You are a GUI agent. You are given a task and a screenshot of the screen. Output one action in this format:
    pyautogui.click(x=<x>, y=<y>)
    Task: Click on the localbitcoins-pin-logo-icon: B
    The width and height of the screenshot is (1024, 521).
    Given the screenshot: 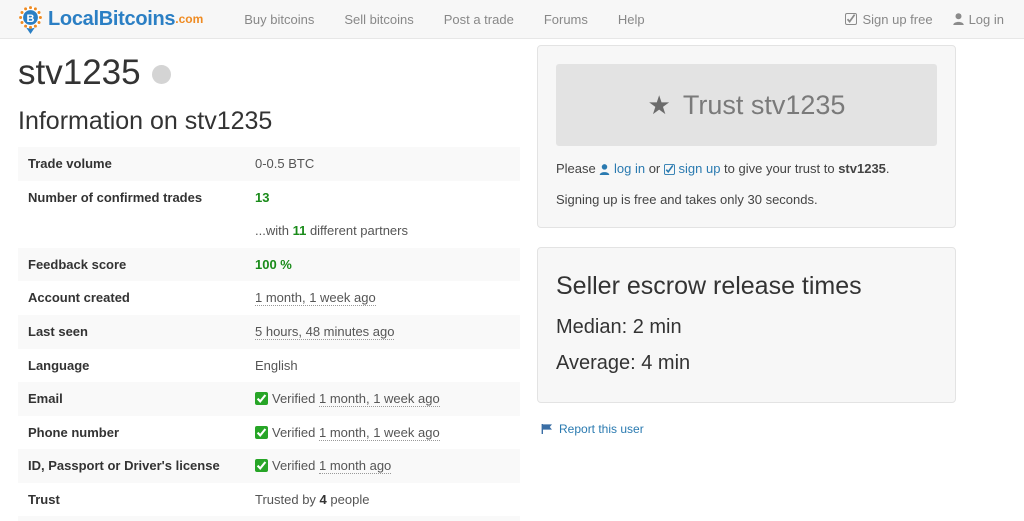 What is the action you would take?
    pyautogui.click(x=30, y=20)
    